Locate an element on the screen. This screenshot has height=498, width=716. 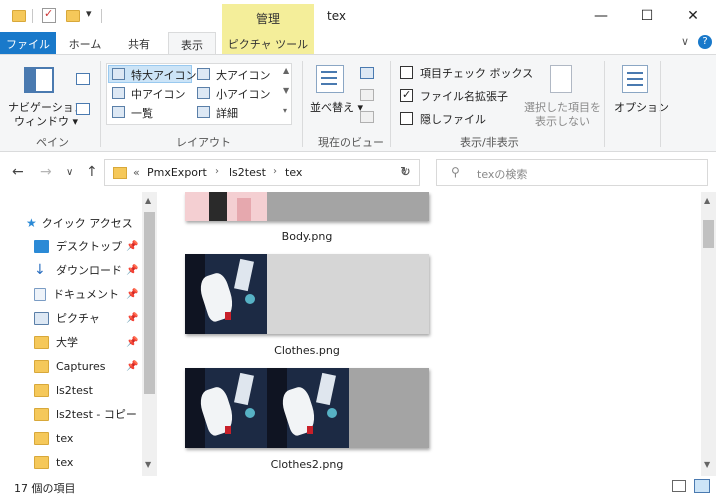
layout-medium: 中アイコン is located at coordinates (158, 94).